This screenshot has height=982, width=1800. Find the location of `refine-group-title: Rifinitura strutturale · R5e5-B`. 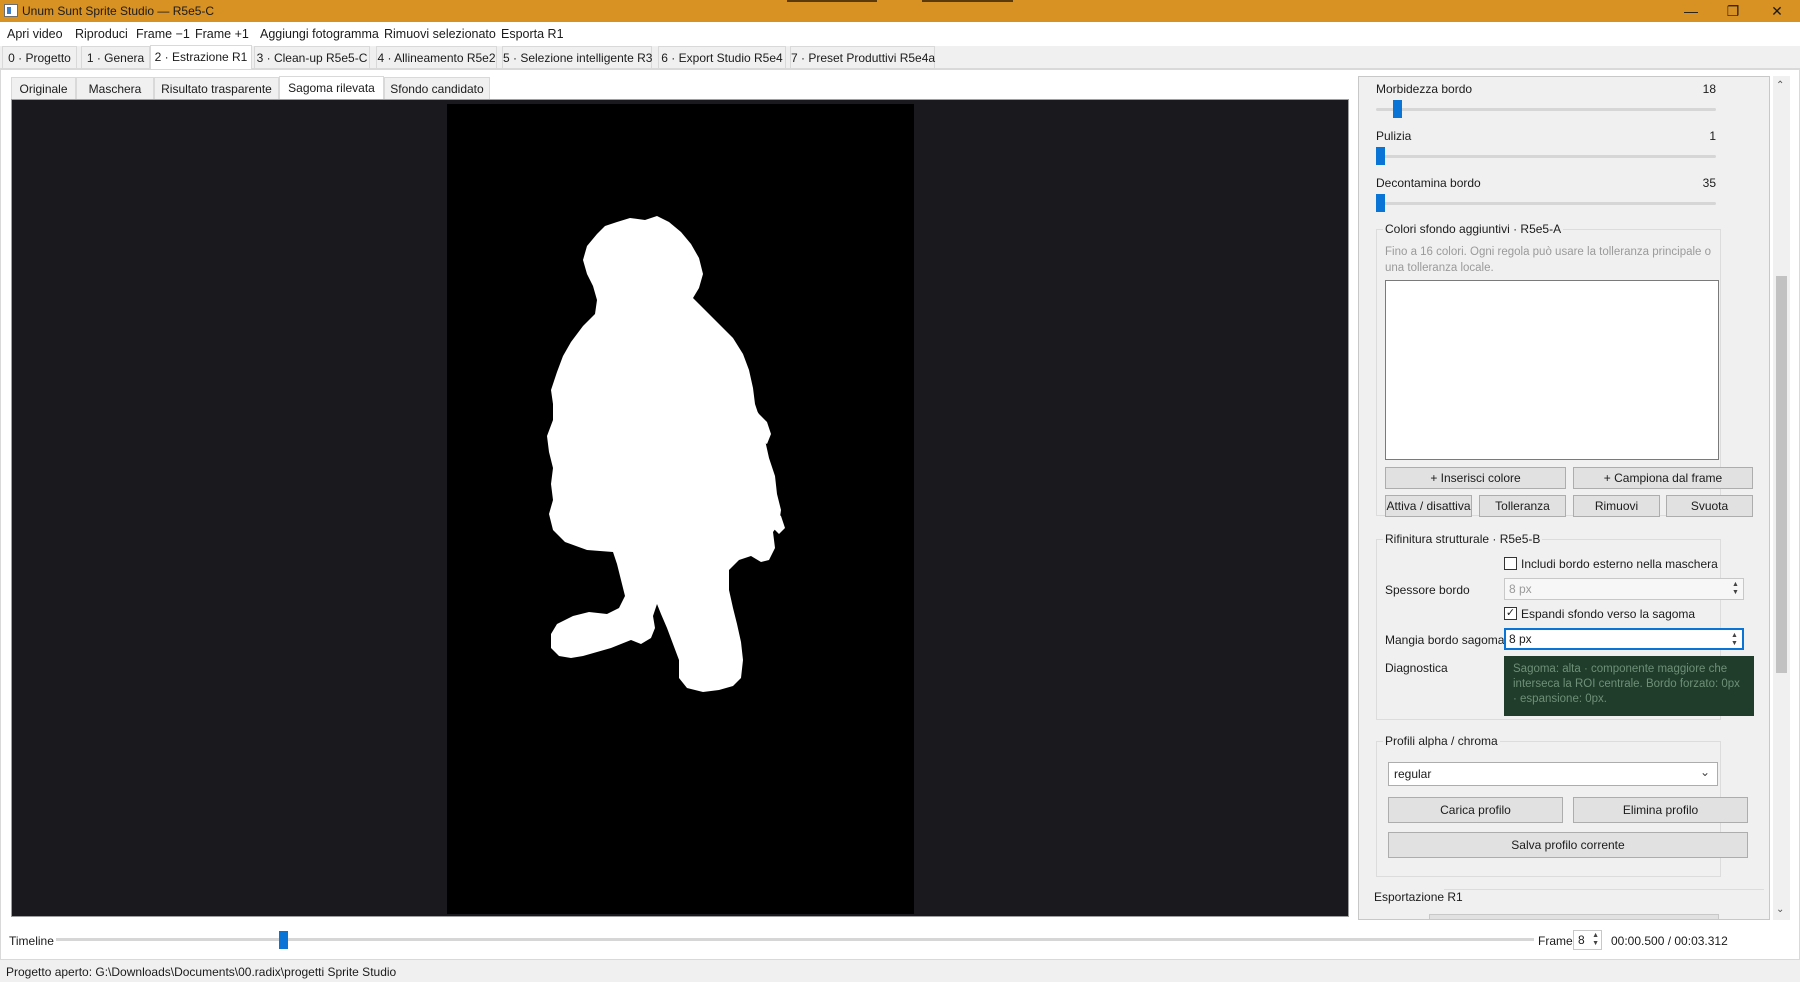

refine-group-title: Rifinitura strutturale · R5e5-B is located at coordinates (1463, 539).